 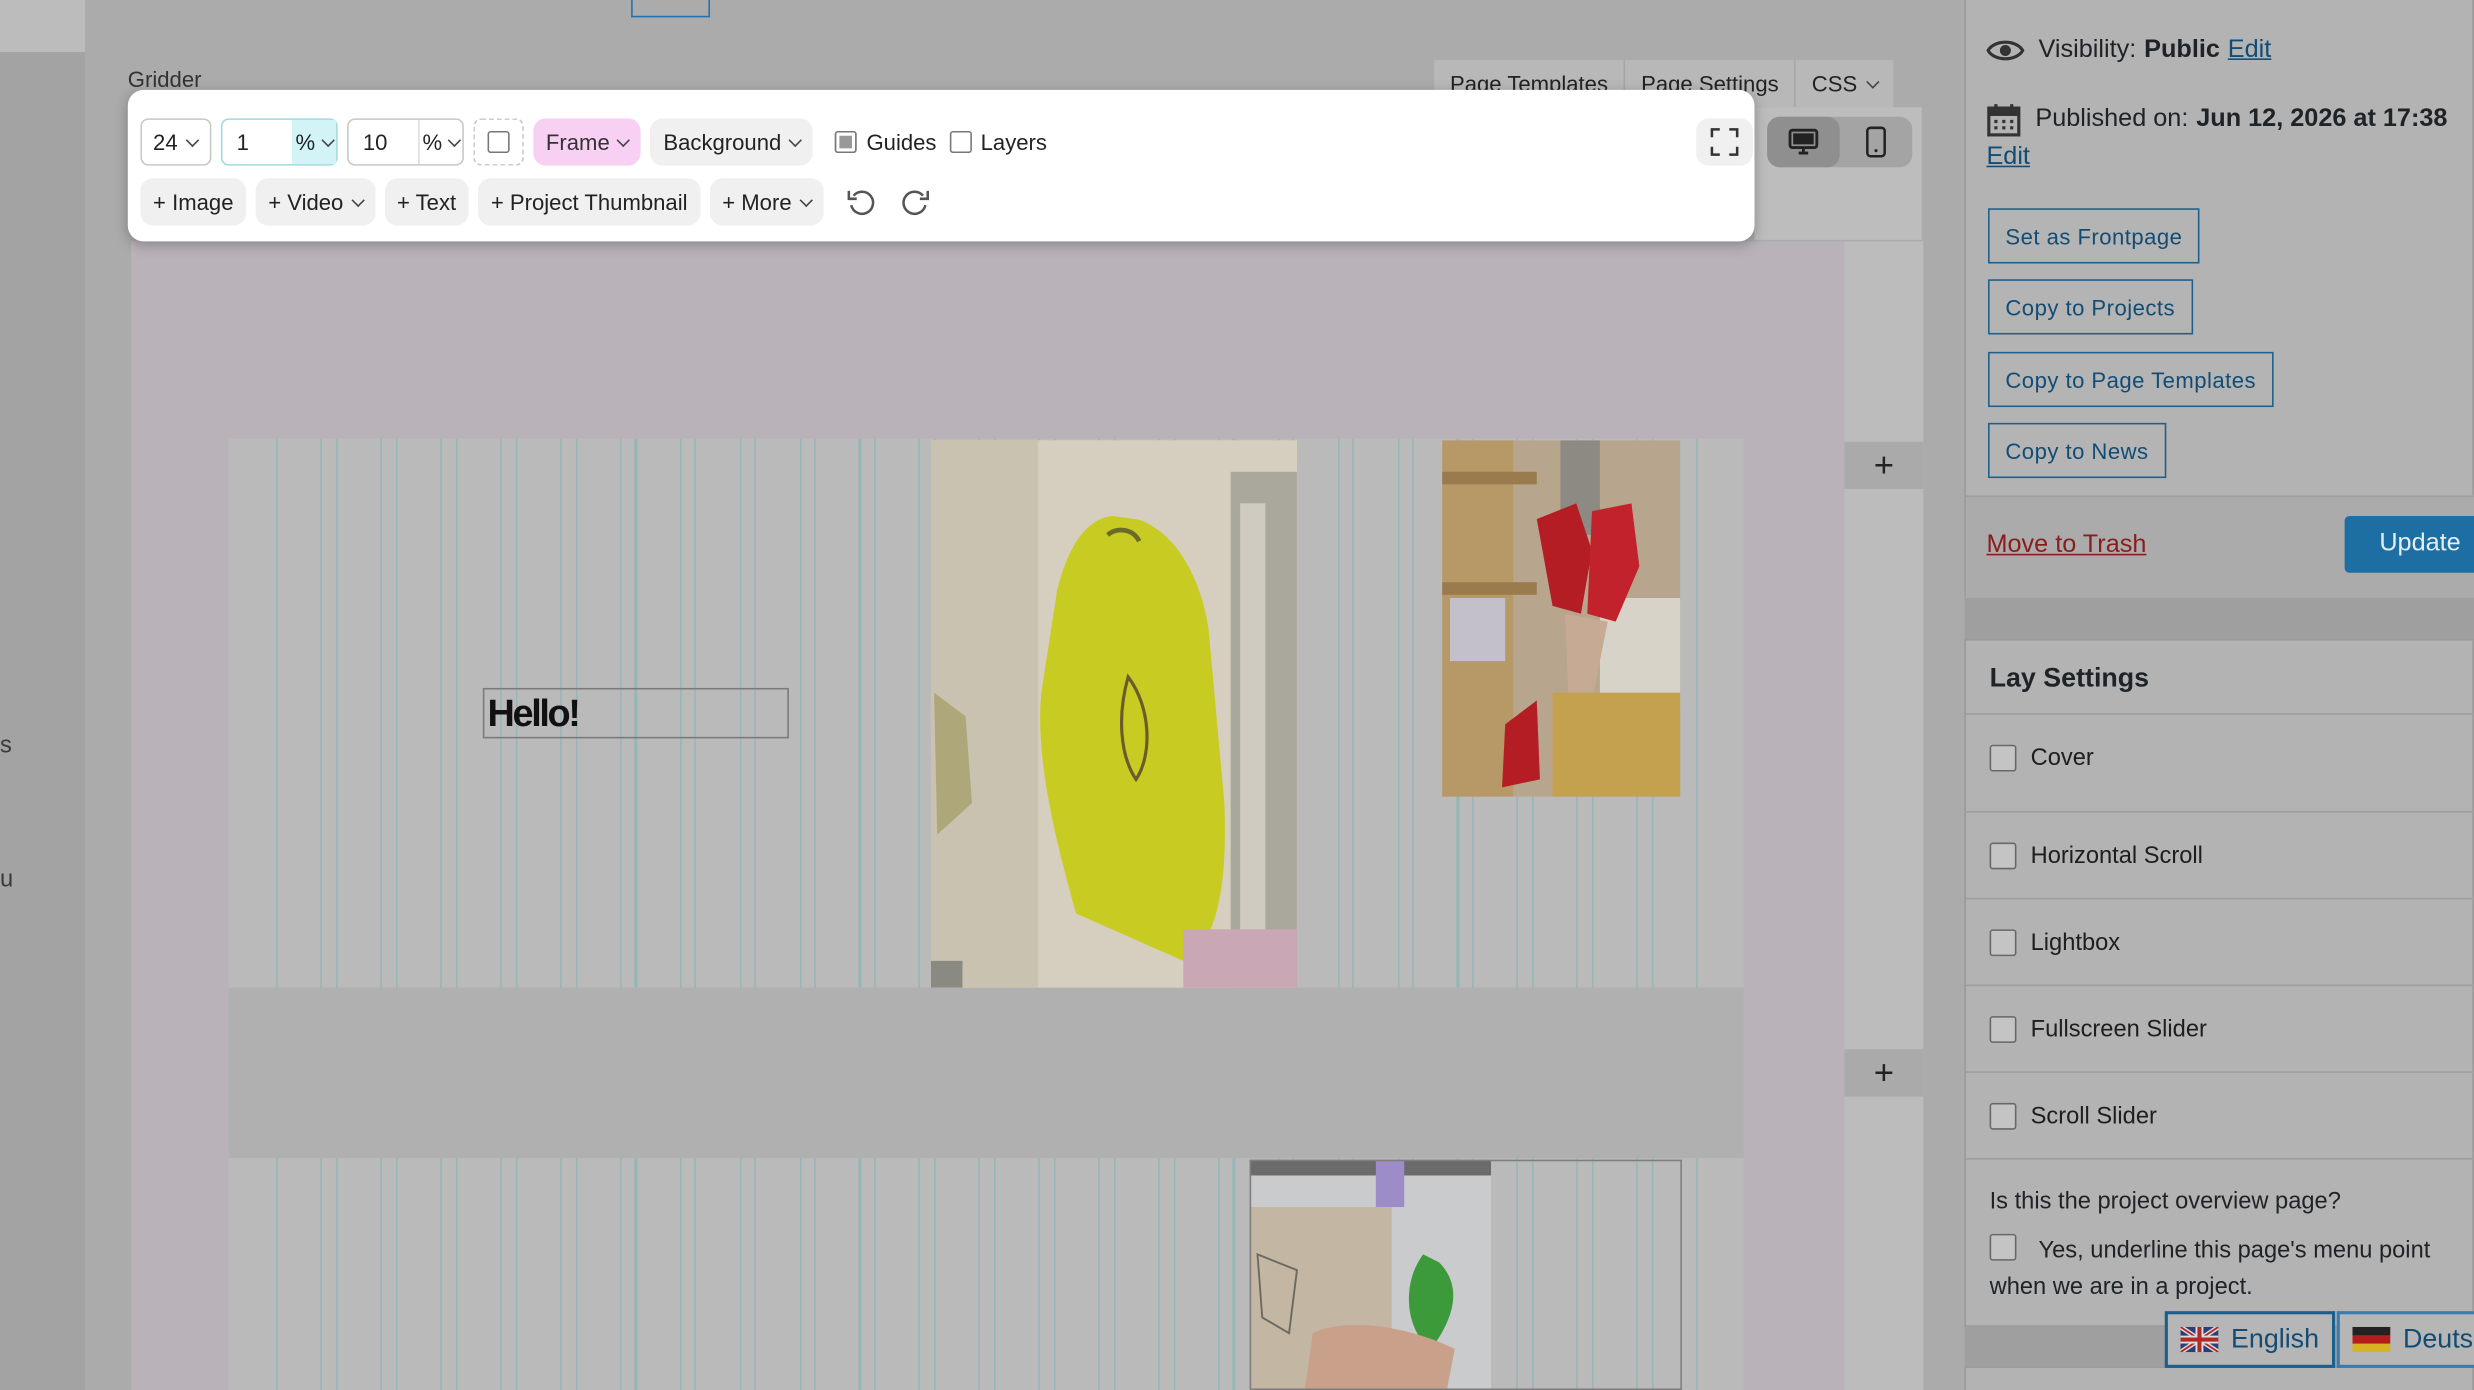 What do you see at coordinates (2003, 1247) in the screenshot?
I see `overview-checkbox` at bounding box center [2003, 1247].